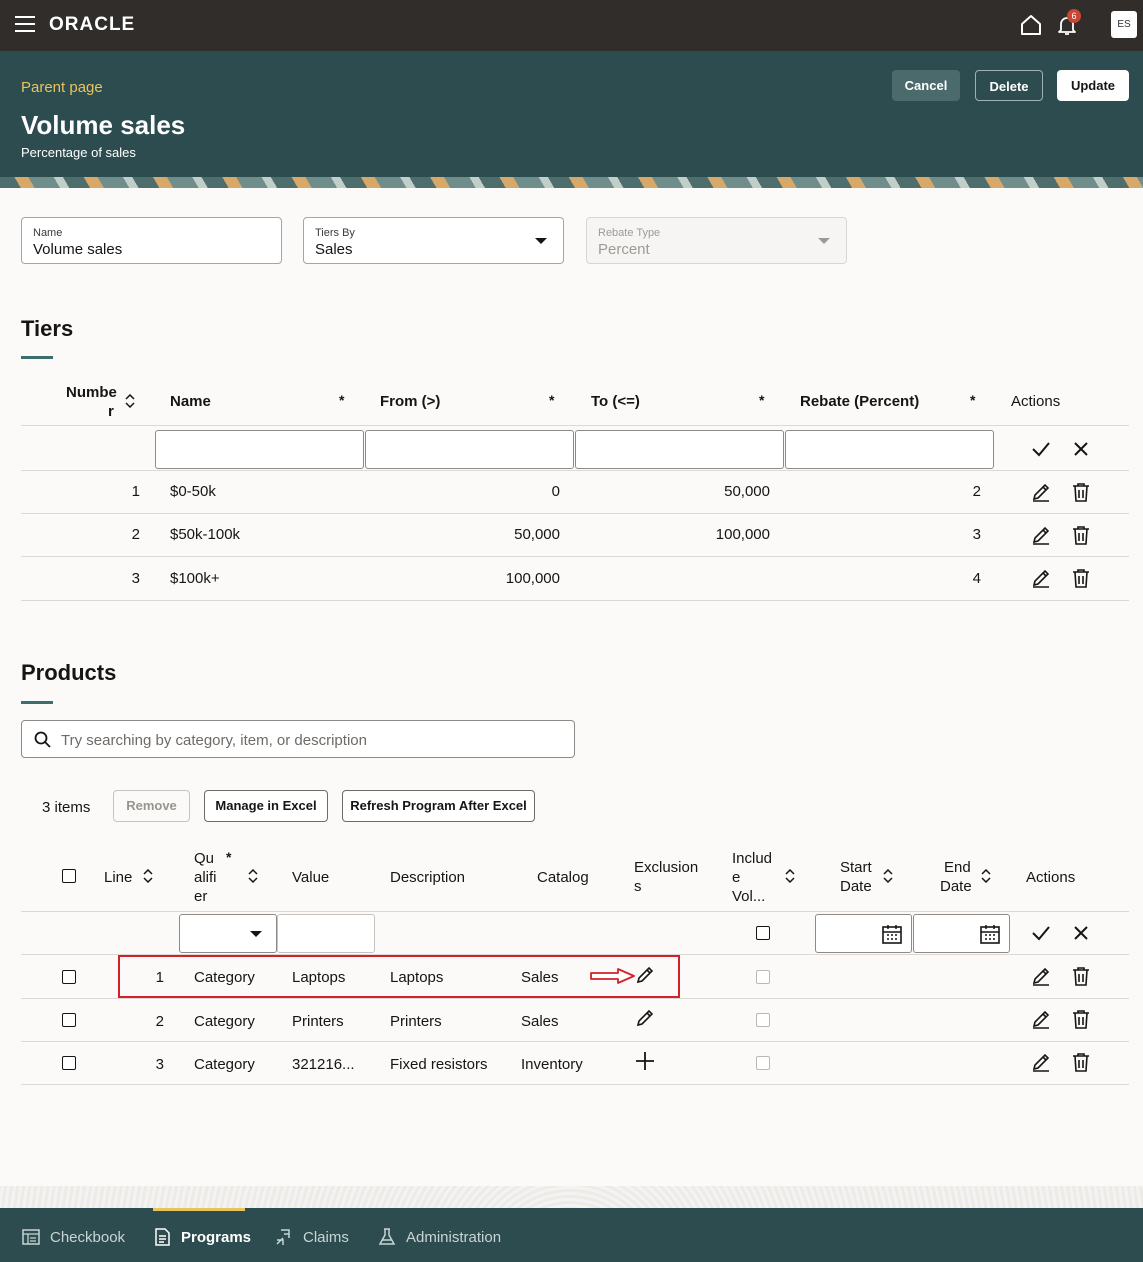 This screenshot has height=1262, width=1143. What do you see at coordinates (571, 182) in the screenshot?
I see `decorative-banner` at bounding box center [571, 182].